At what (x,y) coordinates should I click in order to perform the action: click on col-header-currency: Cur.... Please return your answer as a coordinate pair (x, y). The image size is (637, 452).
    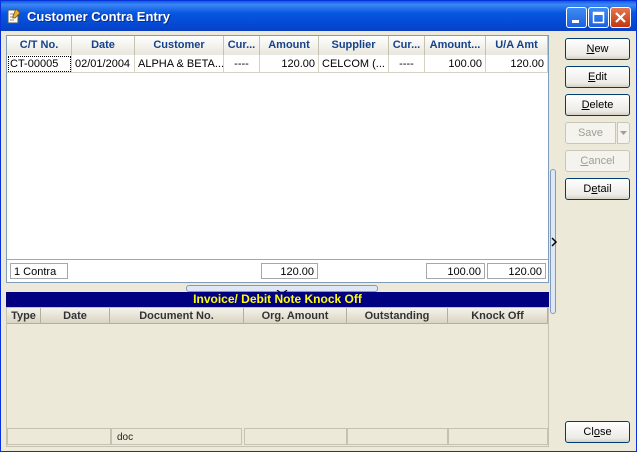
    Looking at the image, I should click on (242, 45).